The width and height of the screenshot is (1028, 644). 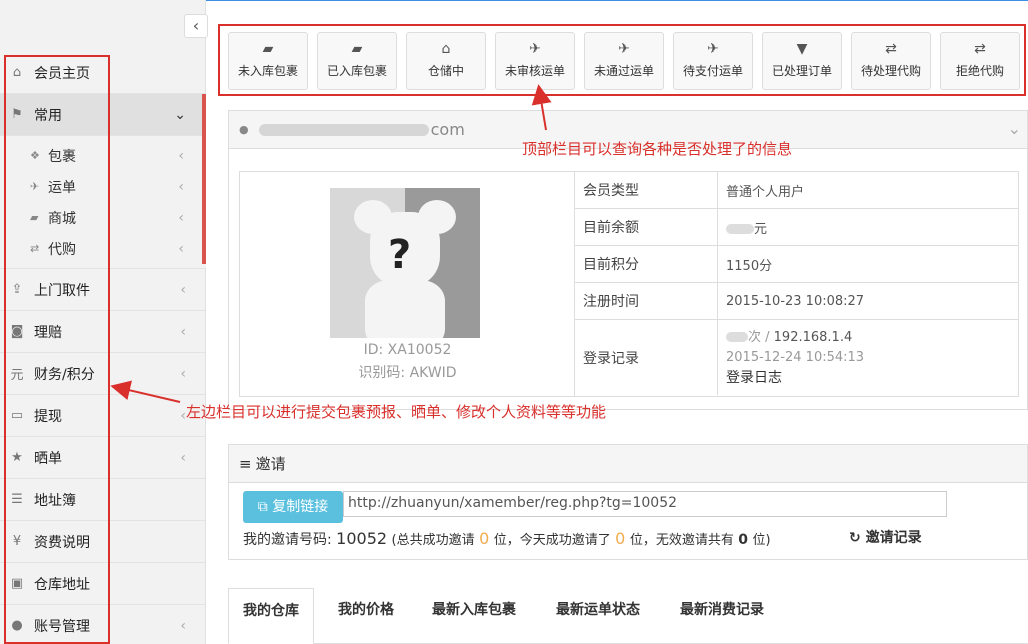 I want to click on row-key: 会员类型, so click(x=646, y=190).